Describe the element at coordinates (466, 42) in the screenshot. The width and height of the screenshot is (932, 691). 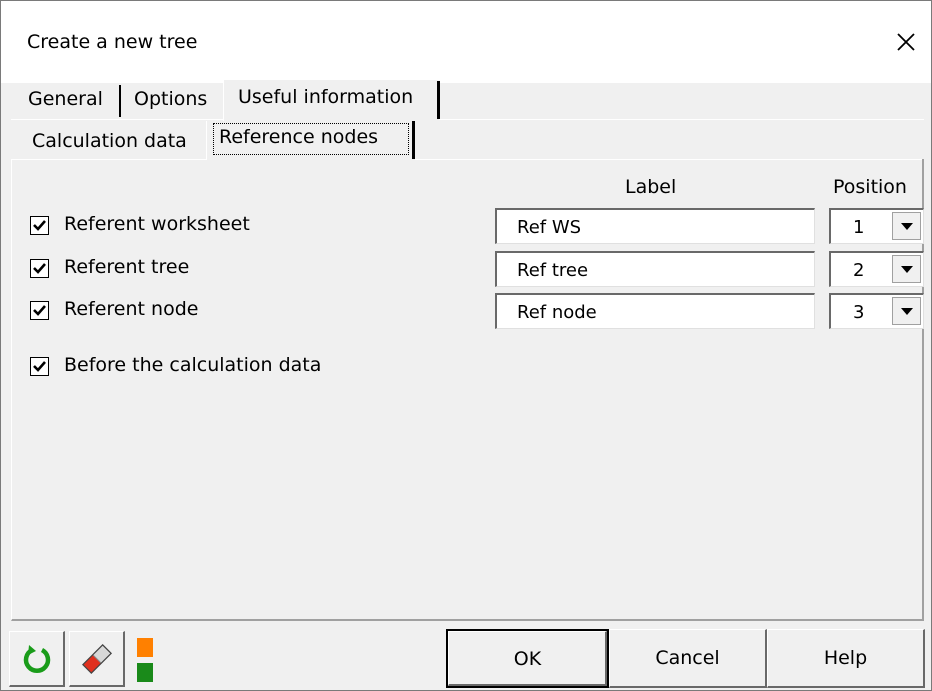
I see `title-bar: Create a new tree` at that location.